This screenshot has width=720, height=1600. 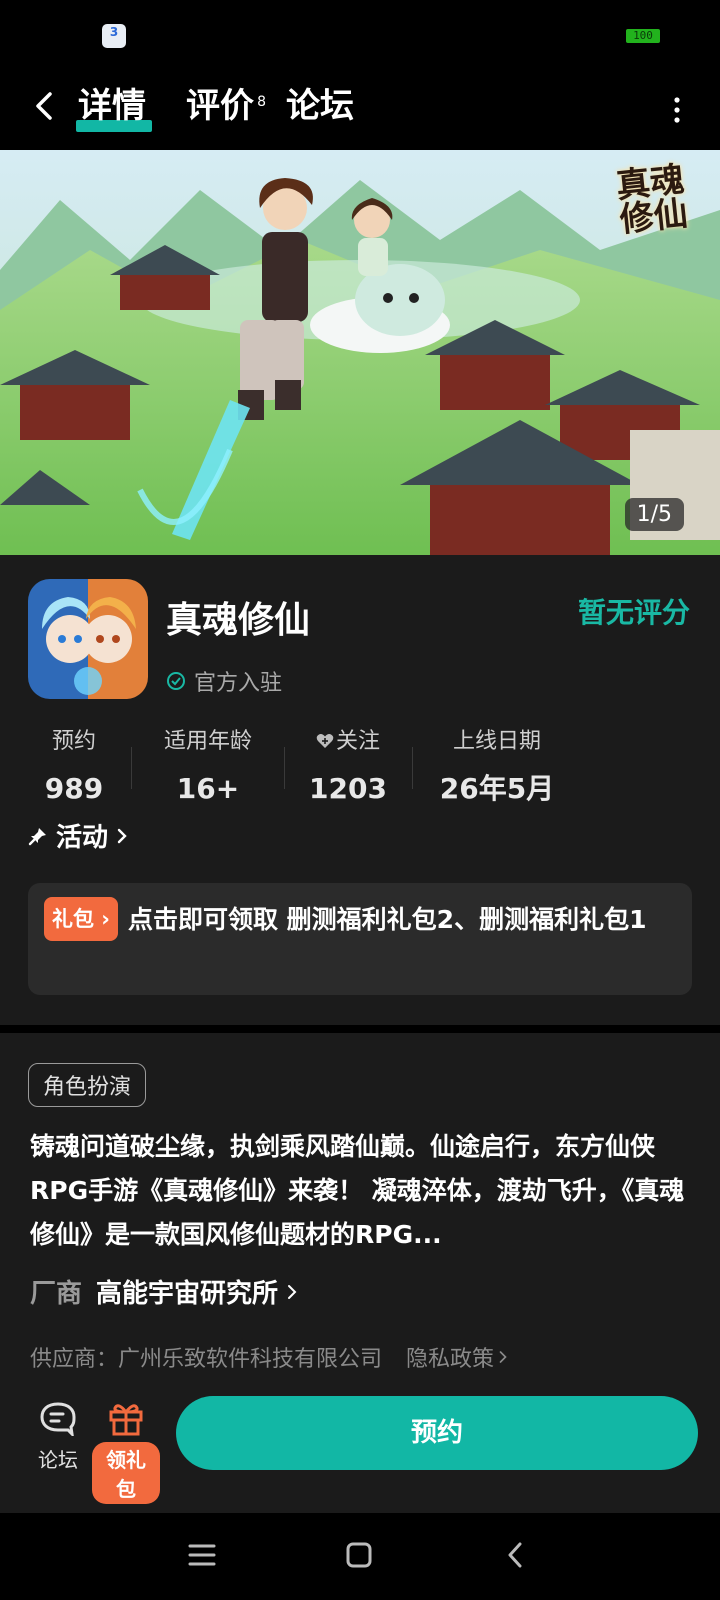 What do you see at coordinates (496, 741) in the screenshot?
I see `stat-label: 上线日期` at bounding box center [496, 741].